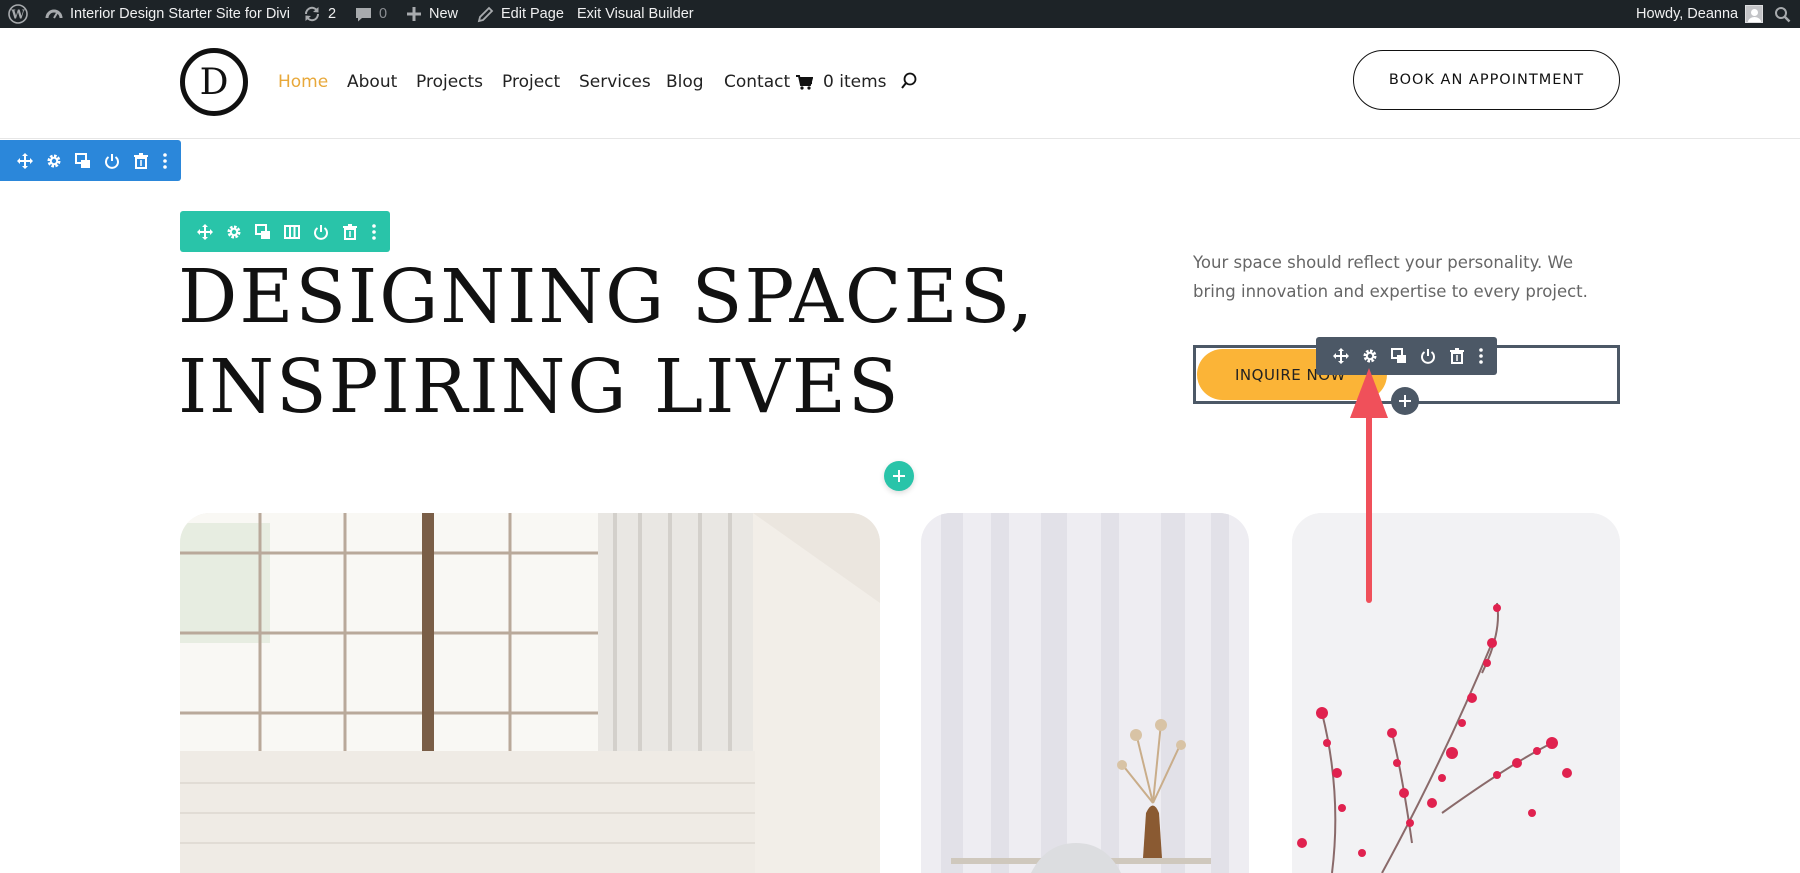 This screenshot has width=1800, height=873. What do you see at coordinates (607, 342) in the screenshot?
I see `hero-heading: DESIGNING SPACES, INSPIRING LIVES` at bounding box center [607, 342].